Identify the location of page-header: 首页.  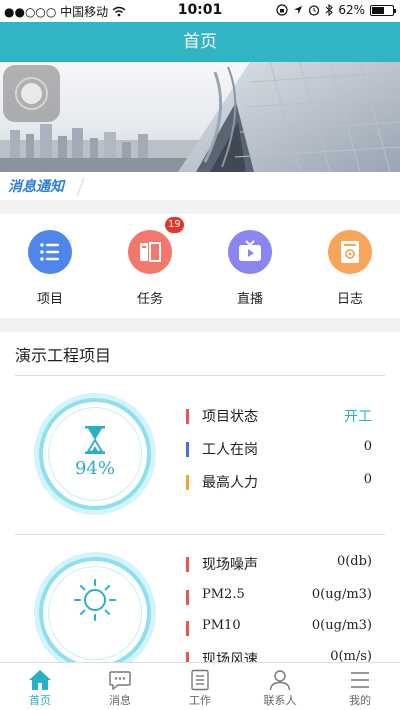
(200, 42).